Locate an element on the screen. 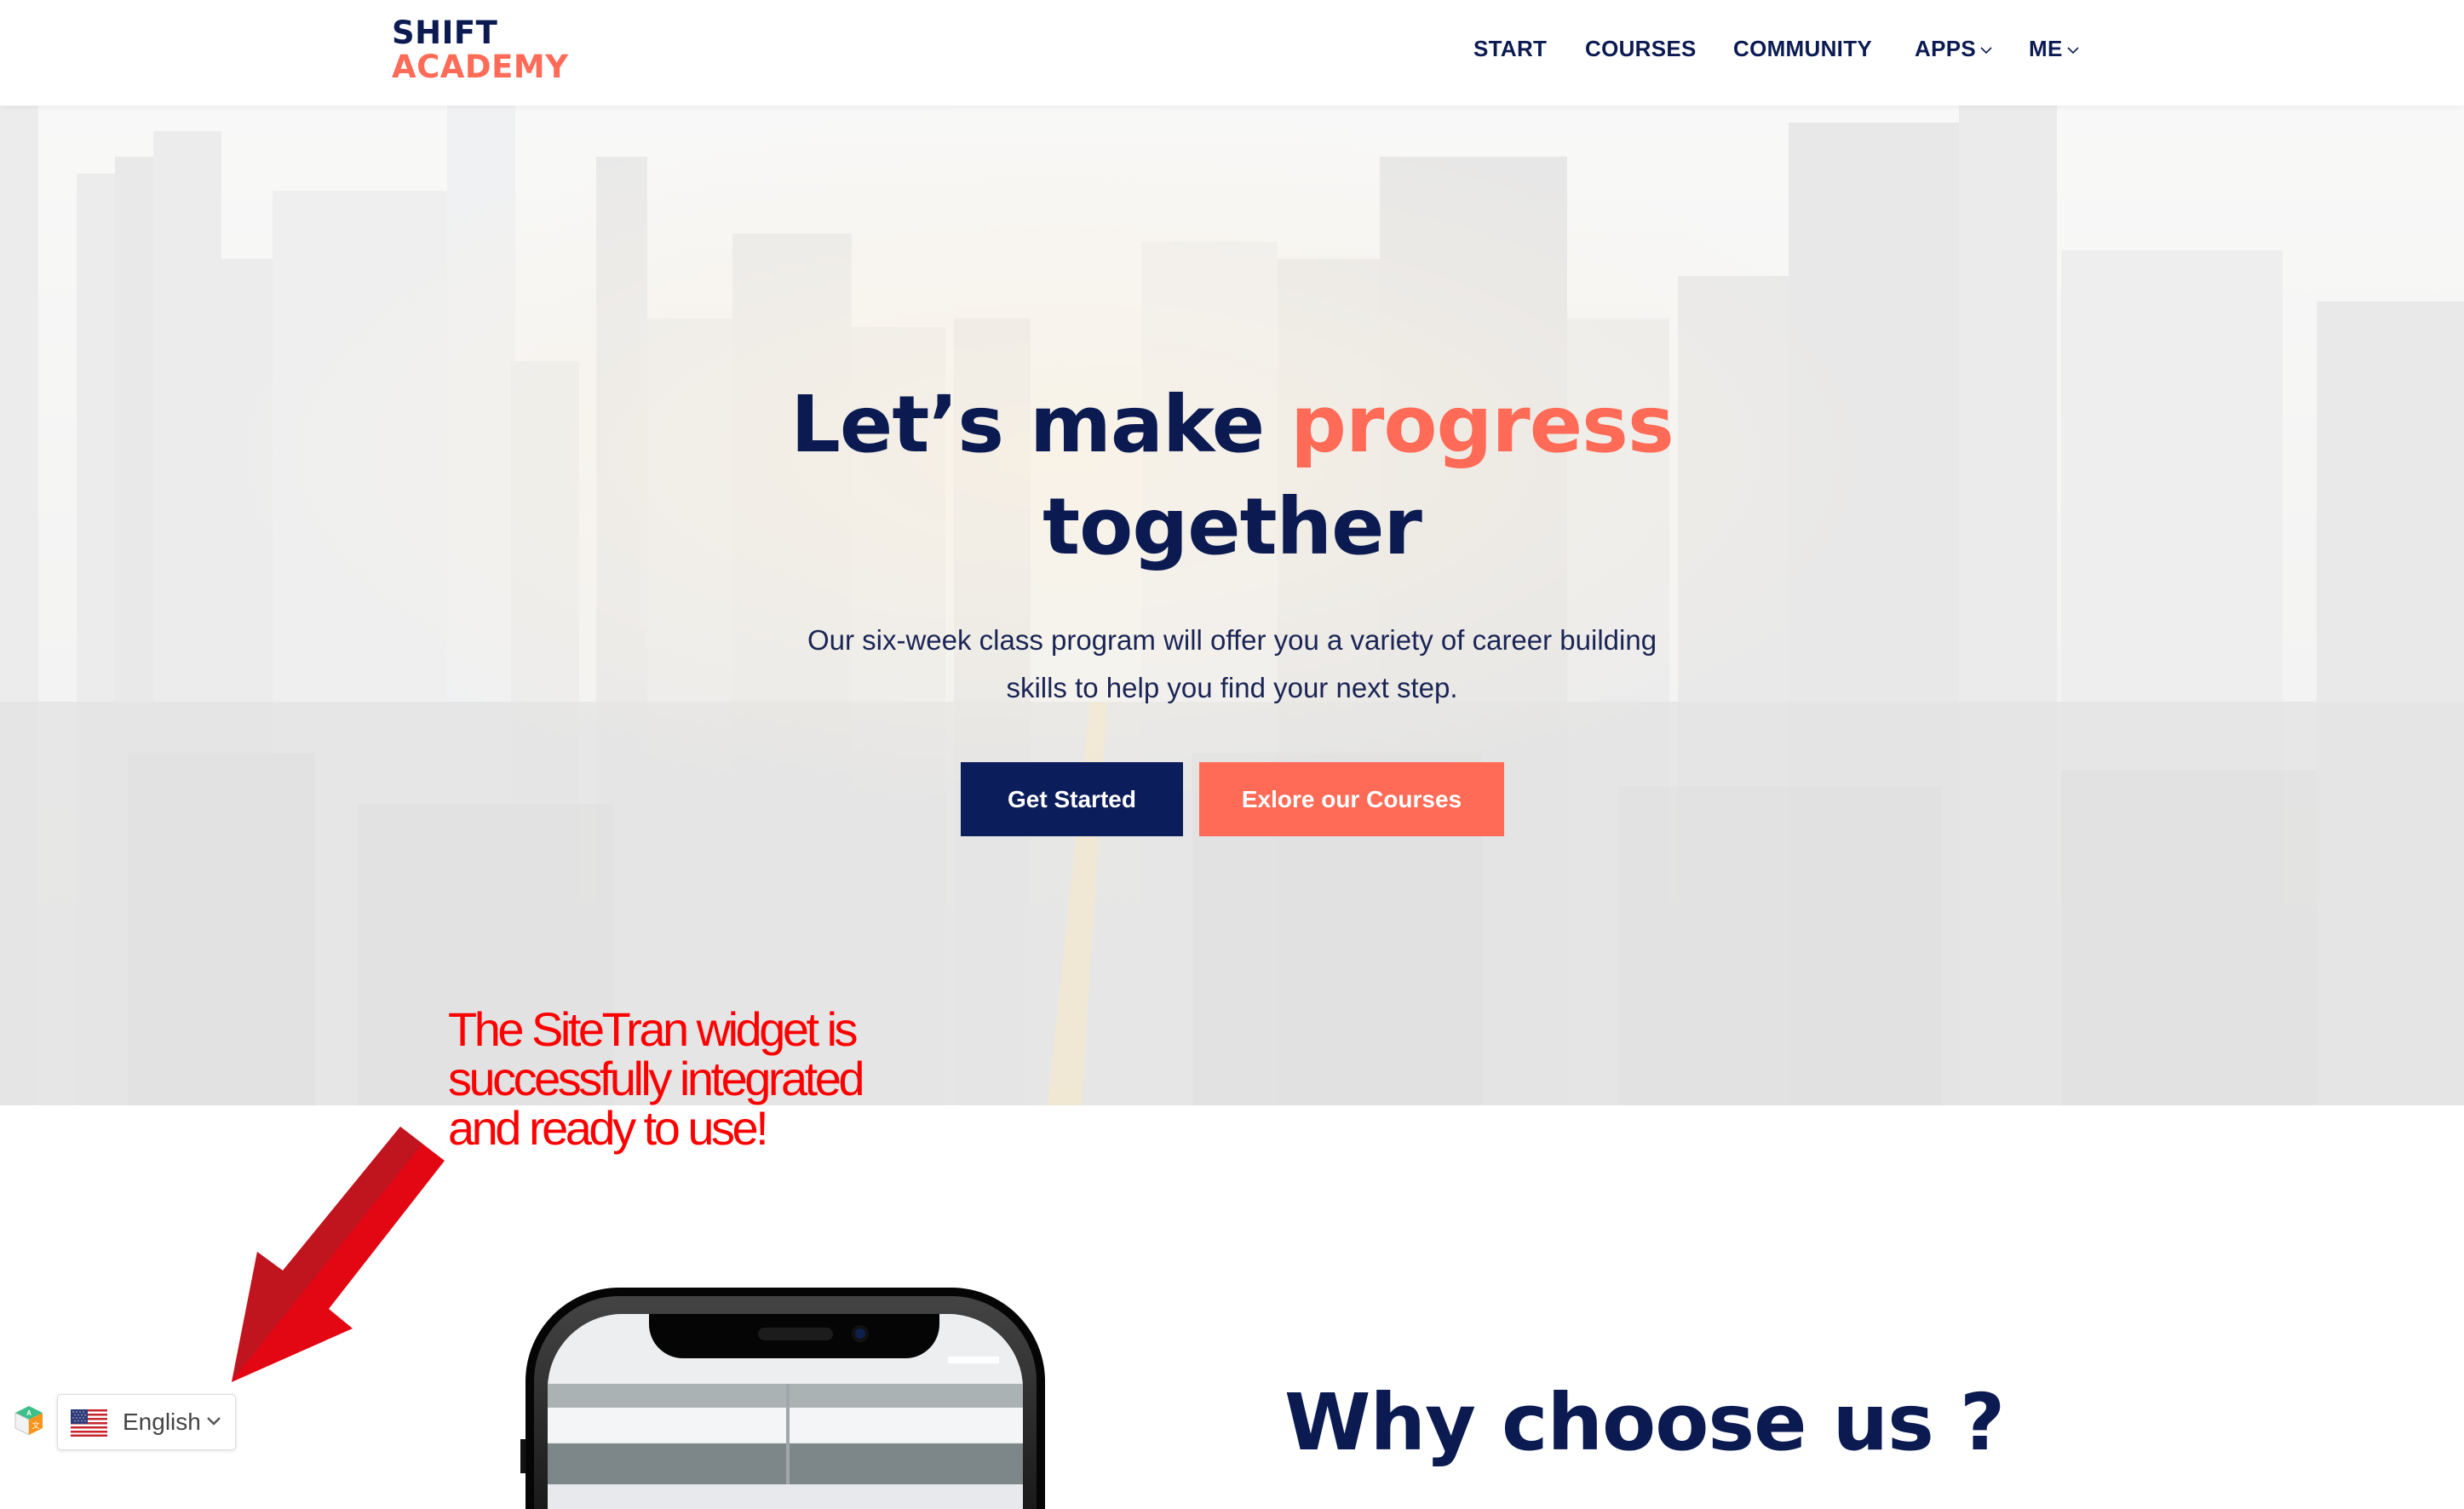 The width and height of the screenshot is (2464, 1509). phone-bezel is located at coordinates (785, 1402).